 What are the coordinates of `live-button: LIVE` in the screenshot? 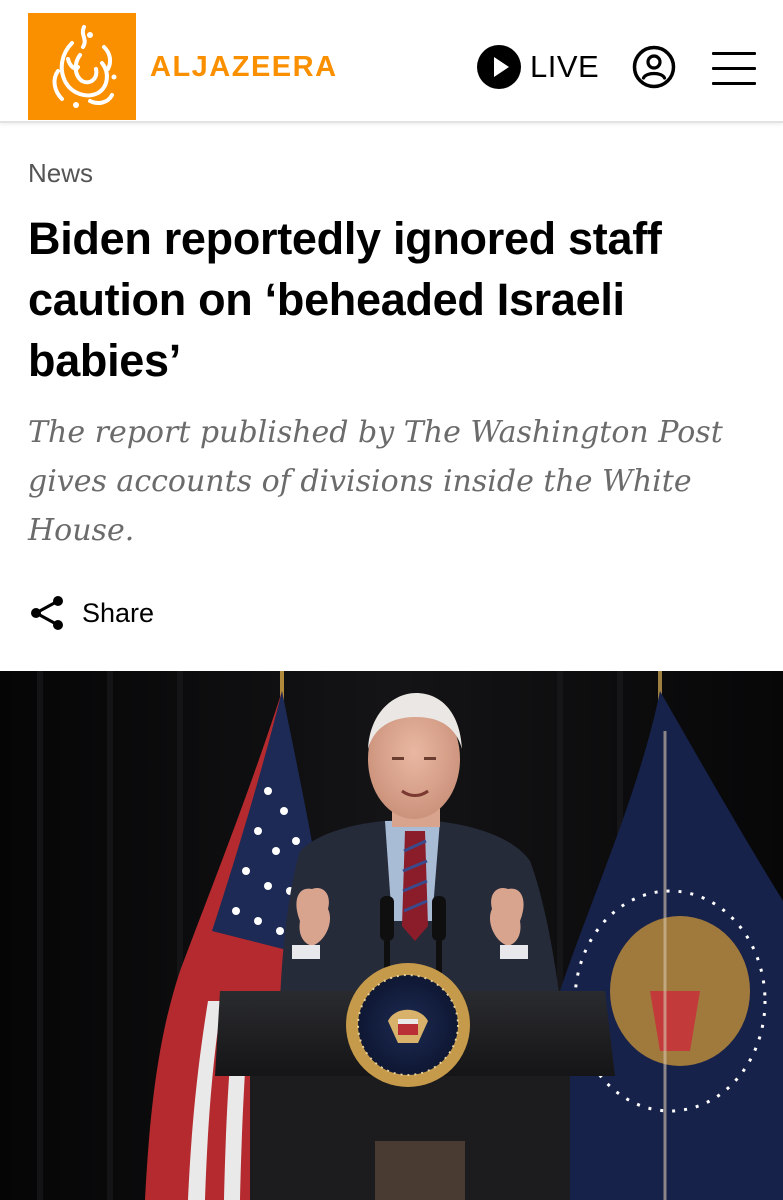 It's located at (538, 67).